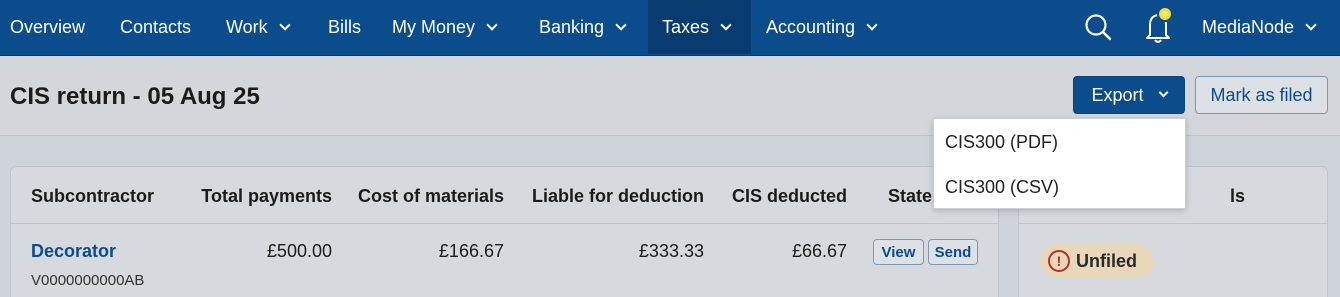 This screenshot has height=297, width=1340. What do you see at coordinates (910, 196) in the screenshot?
I see `column-header-state: State` at bounding box center [910, 196].